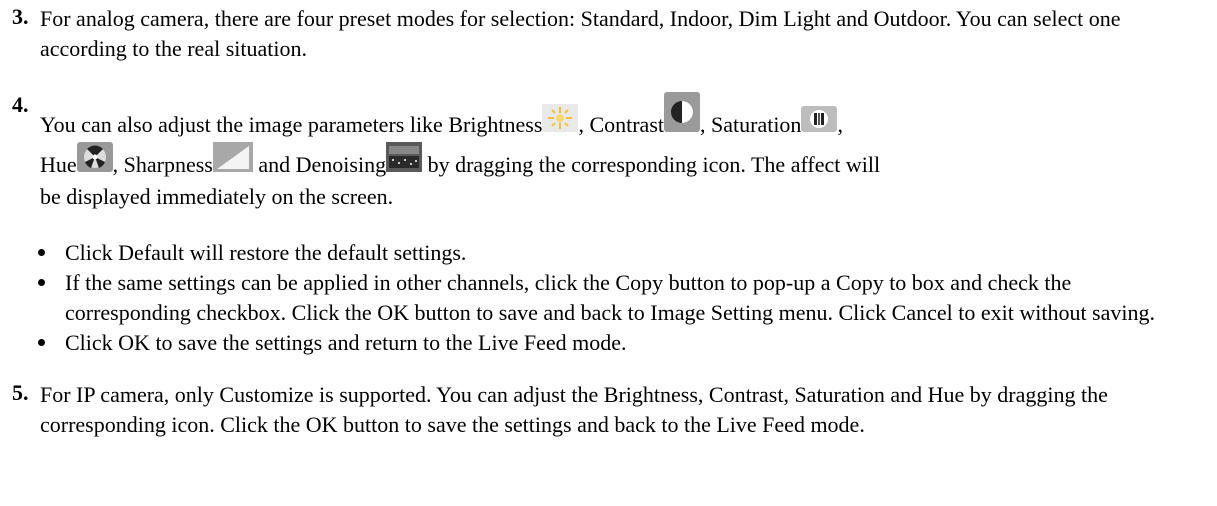 This screenshot has height=506, width=1217. What do you see at coordinates (840, 124) in the screenshot?
I see `step-text: ,` at bounding box center [840, 124].